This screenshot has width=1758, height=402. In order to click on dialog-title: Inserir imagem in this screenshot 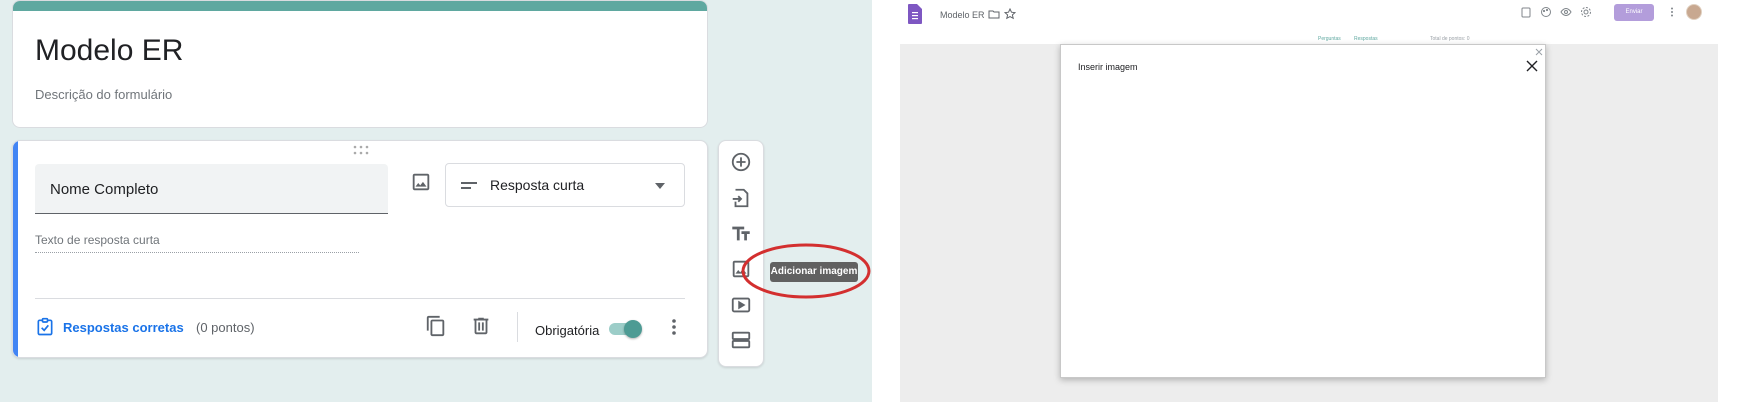, I will do `click(1108, 67)`.